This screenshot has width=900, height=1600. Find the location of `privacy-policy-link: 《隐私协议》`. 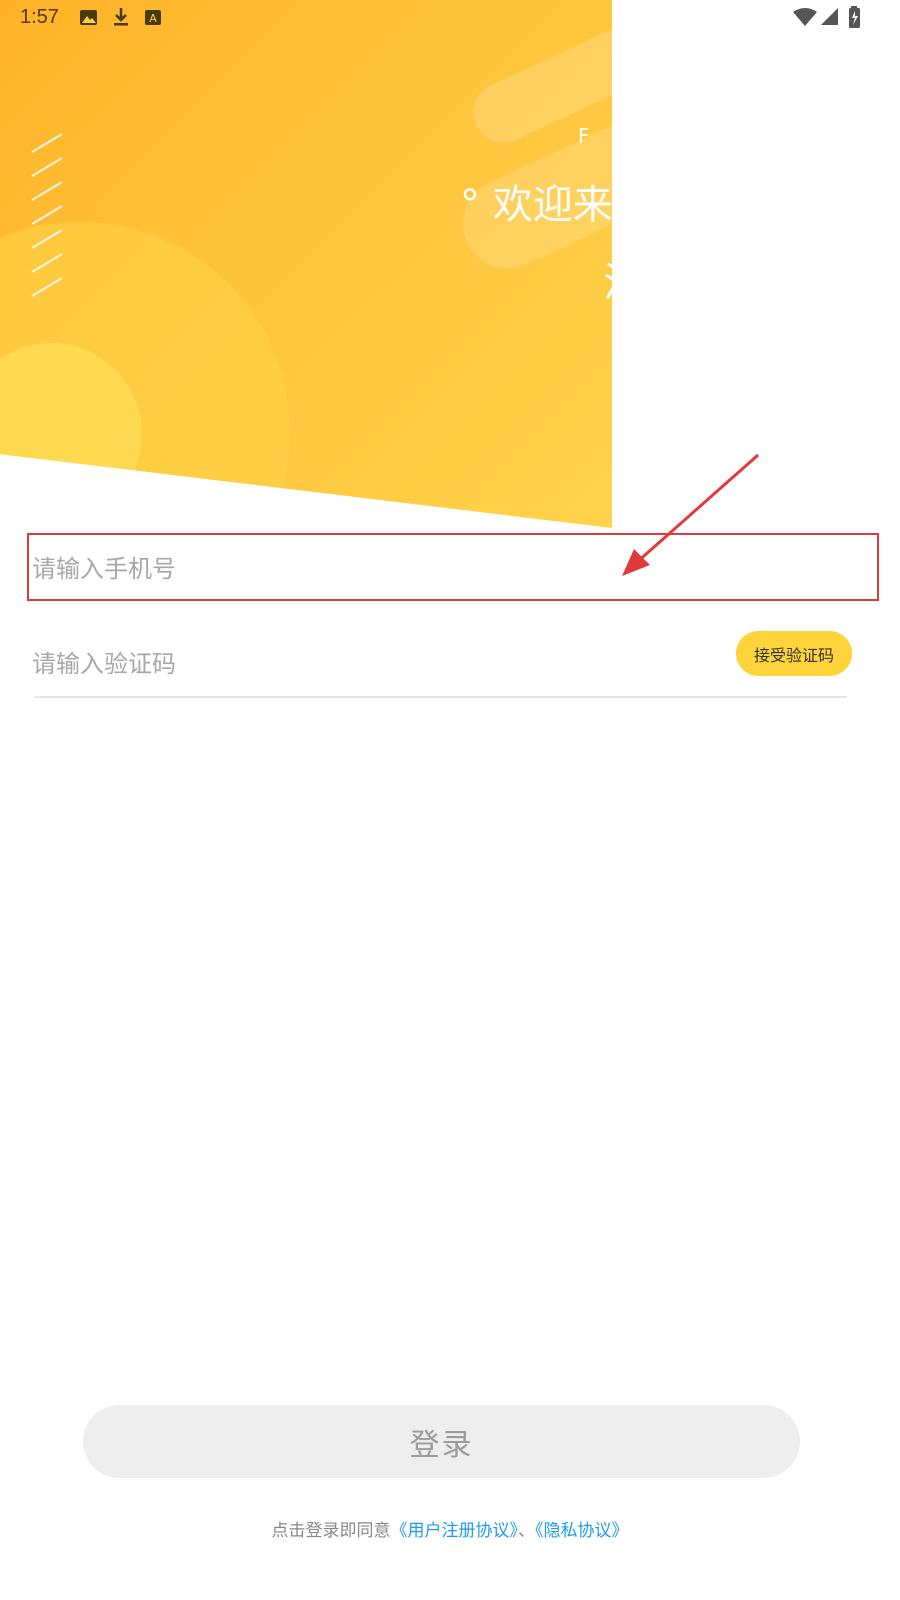

privacy-policy-link: 《隐私协议》 is located at coordinates (582, 1531).